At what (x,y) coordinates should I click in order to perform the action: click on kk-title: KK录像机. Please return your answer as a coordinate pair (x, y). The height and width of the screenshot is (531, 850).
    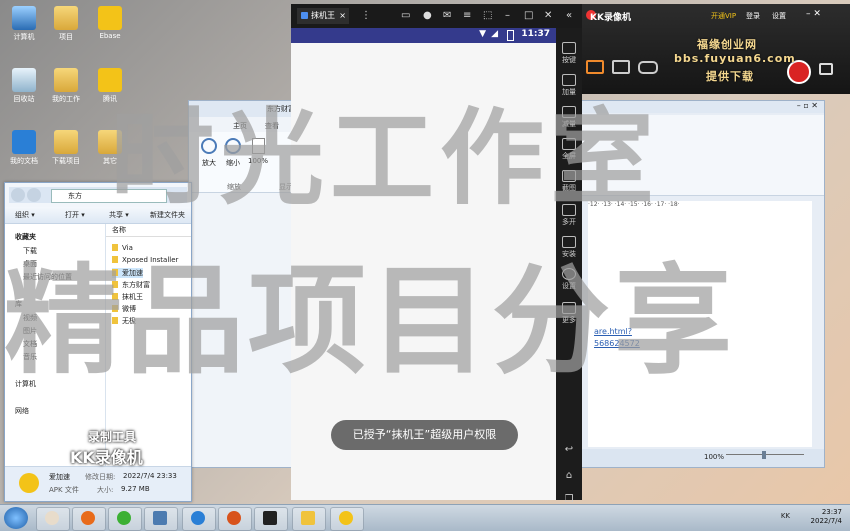
    Looking at the image, I should click on (610, 18).